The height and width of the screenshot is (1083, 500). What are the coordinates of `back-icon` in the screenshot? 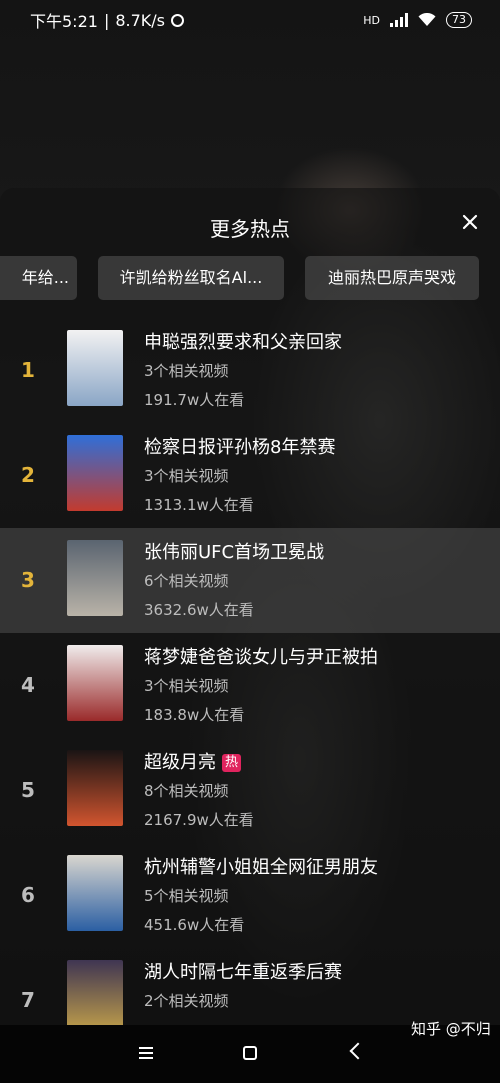 It's located at (358, 1051).